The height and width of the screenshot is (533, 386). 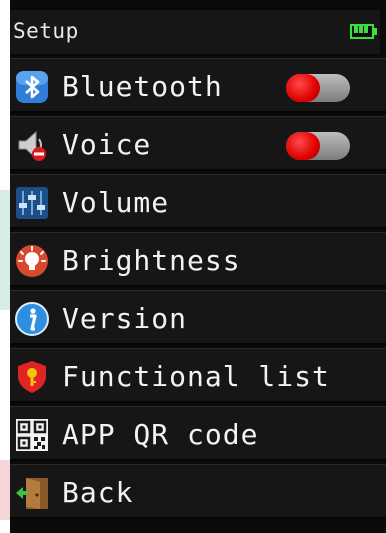 What do you see at coordinates (32, 435) in the screenshot?
I see `qr-code-icon` at bounding box center [32, 435].